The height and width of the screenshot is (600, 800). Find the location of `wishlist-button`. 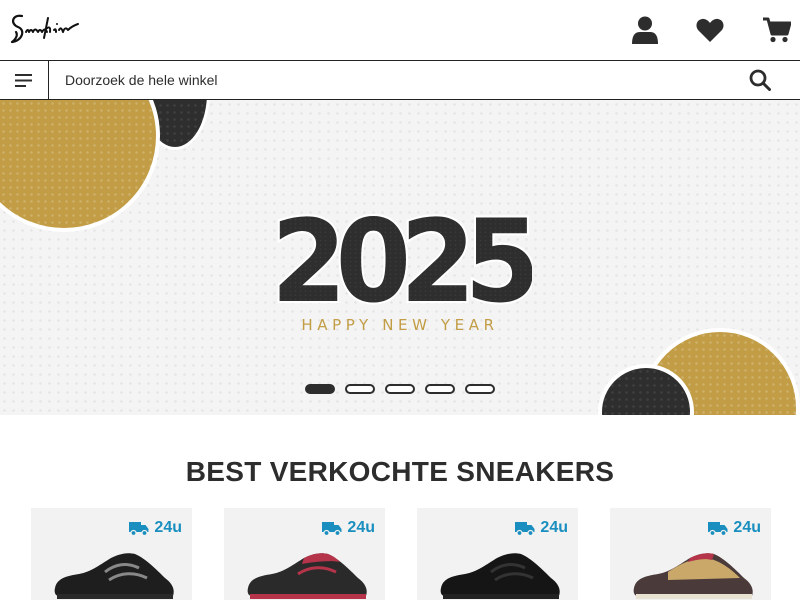

wishlist-button is located at coordinates (710, 30).